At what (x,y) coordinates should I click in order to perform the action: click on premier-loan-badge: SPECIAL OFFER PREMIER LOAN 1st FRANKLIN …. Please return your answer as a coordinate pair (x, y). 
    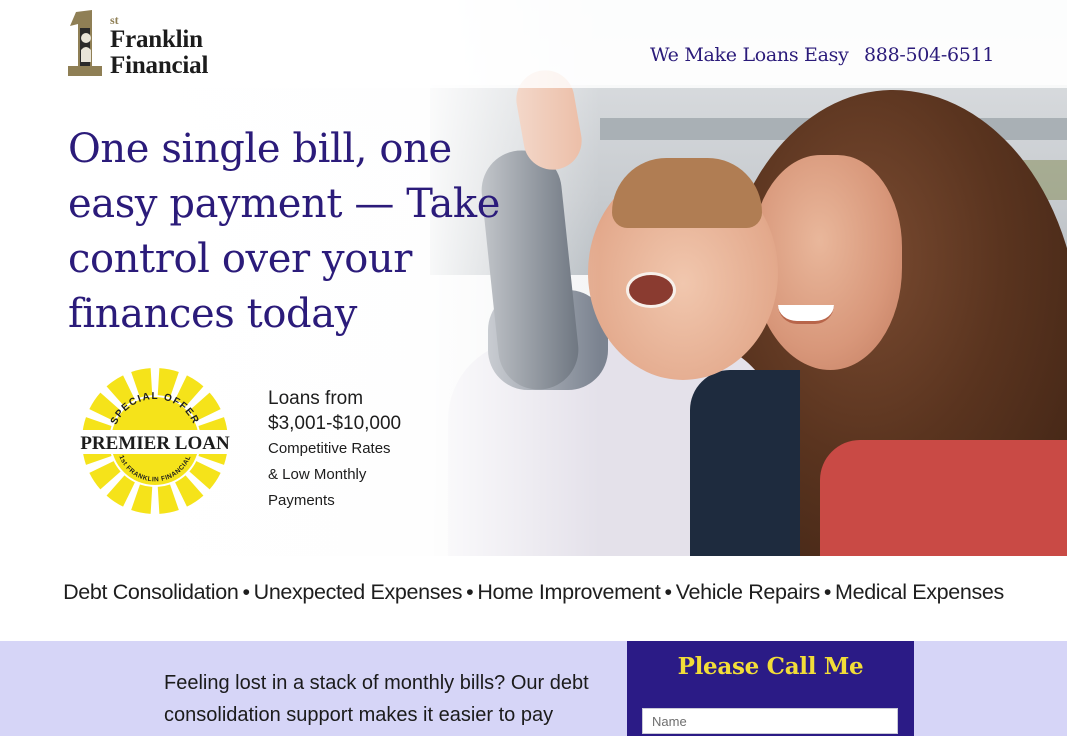
    Looking at the image, I should click on (155, 441).